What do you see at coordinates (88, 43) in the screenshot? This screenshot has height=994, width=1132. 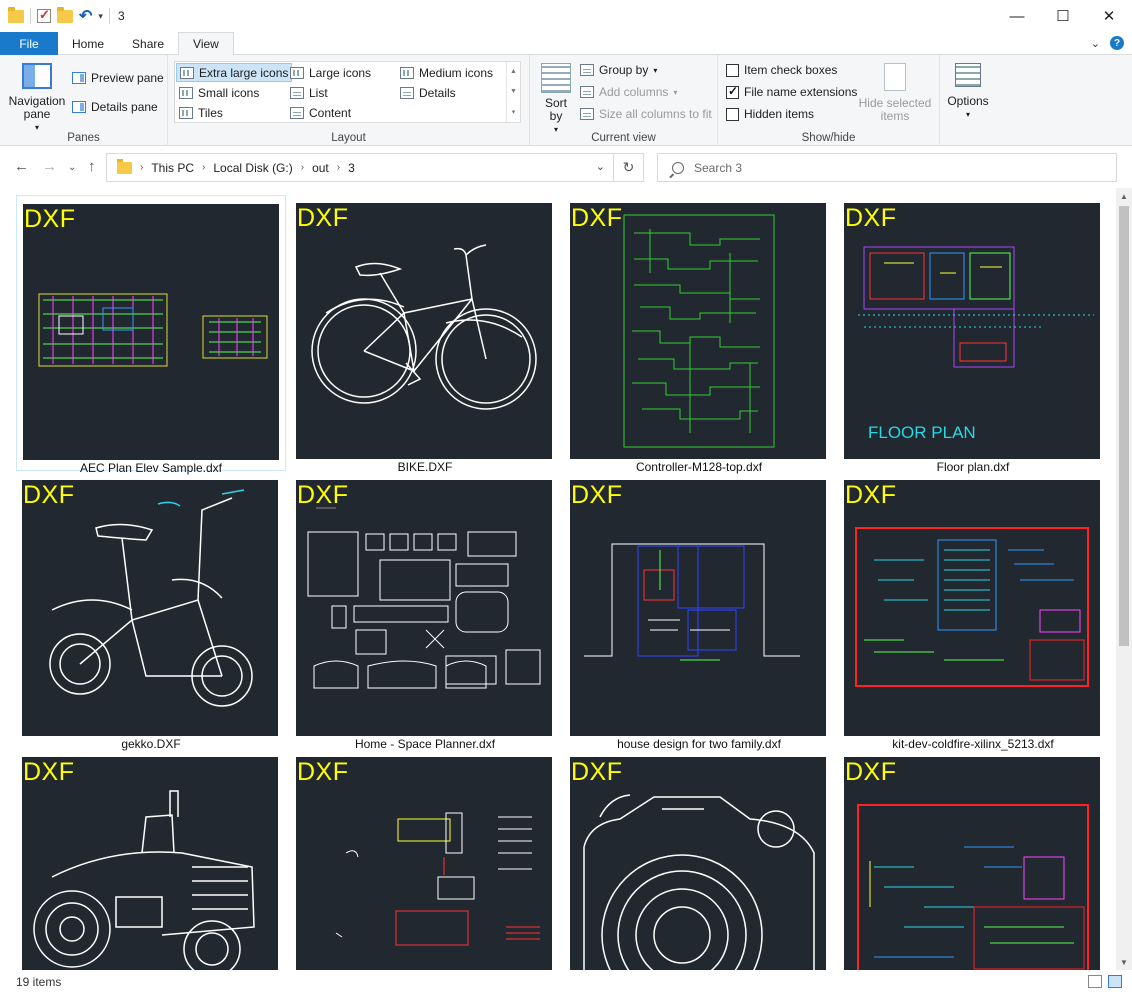 I see `tab-home: Home` at bounding box center [88, 43].